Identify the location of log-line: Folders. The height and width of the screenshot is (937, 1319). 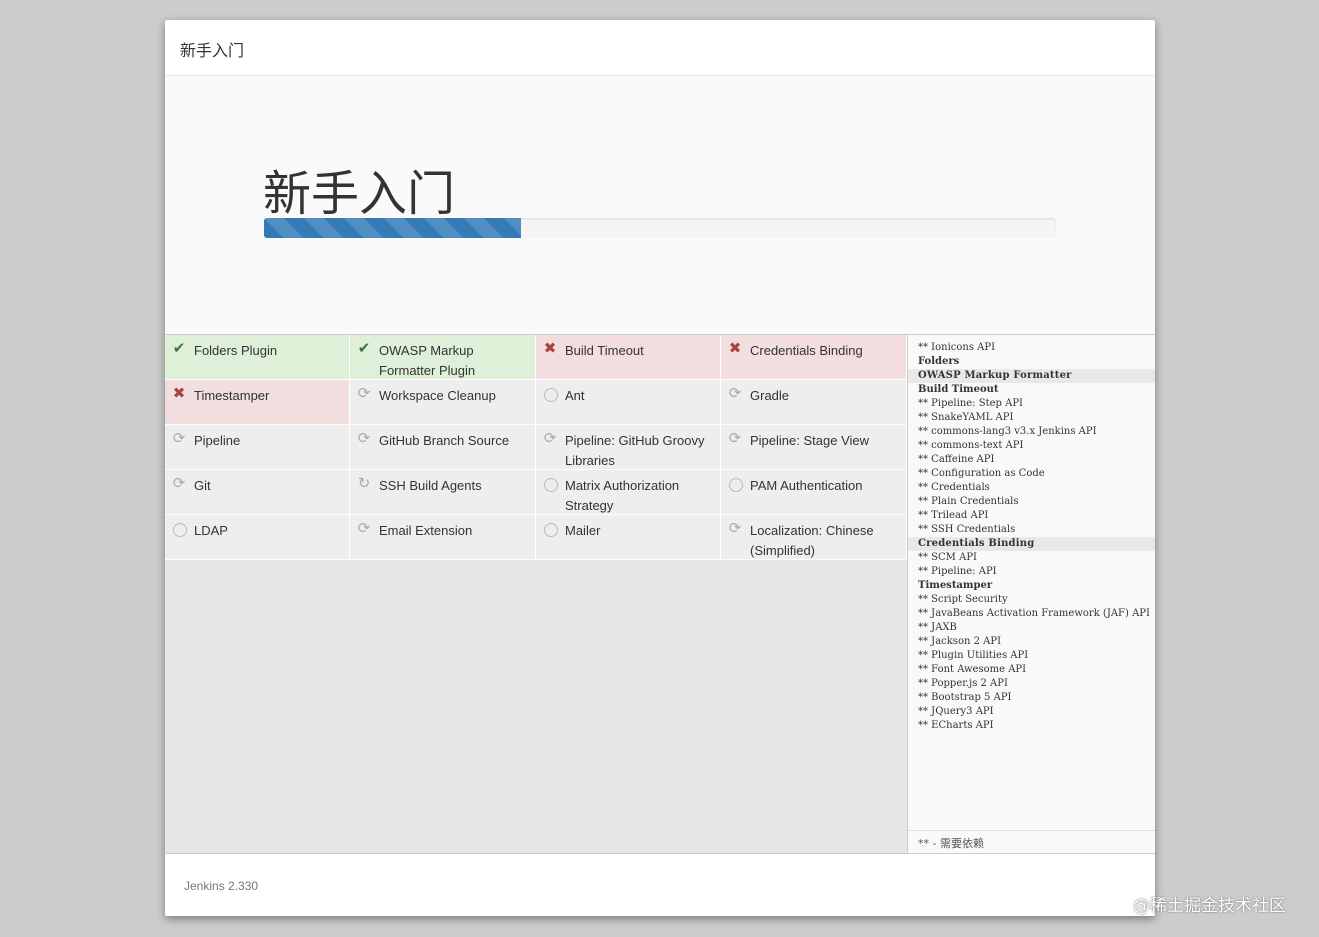
(939, 361).